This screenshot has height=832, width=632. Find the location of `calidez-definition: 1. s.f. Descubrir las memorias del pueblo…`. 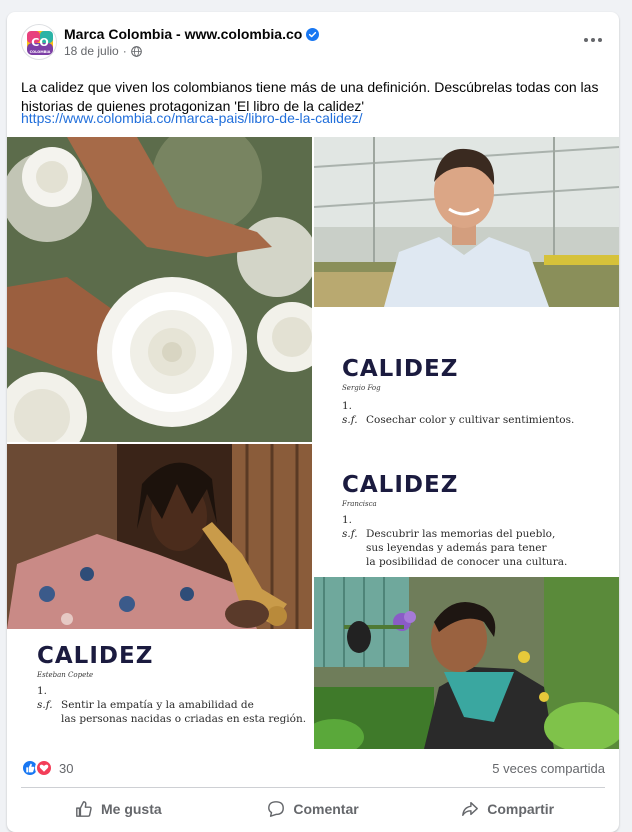

calidez-definition: 1. s.f. Descubrir las memorias del pueblo… is located at coordinates (455, 541).